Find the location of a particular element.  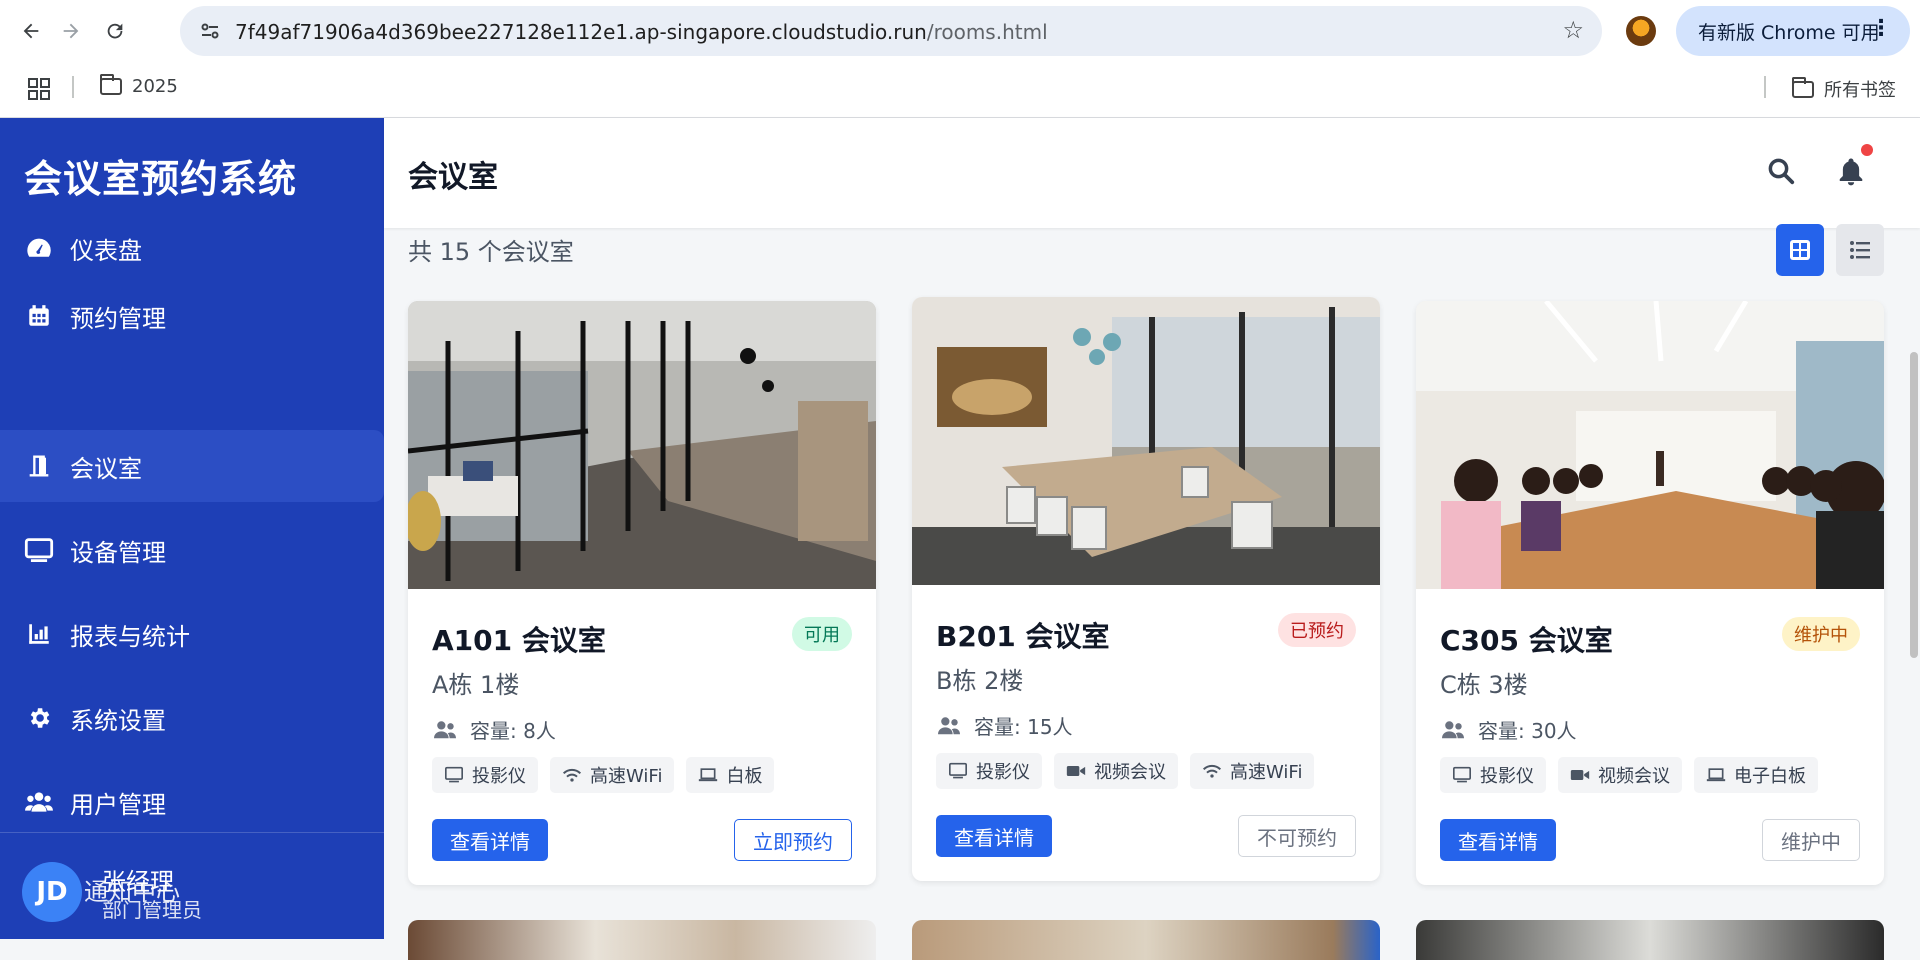

back-icon is located at coordinates (31, 31).